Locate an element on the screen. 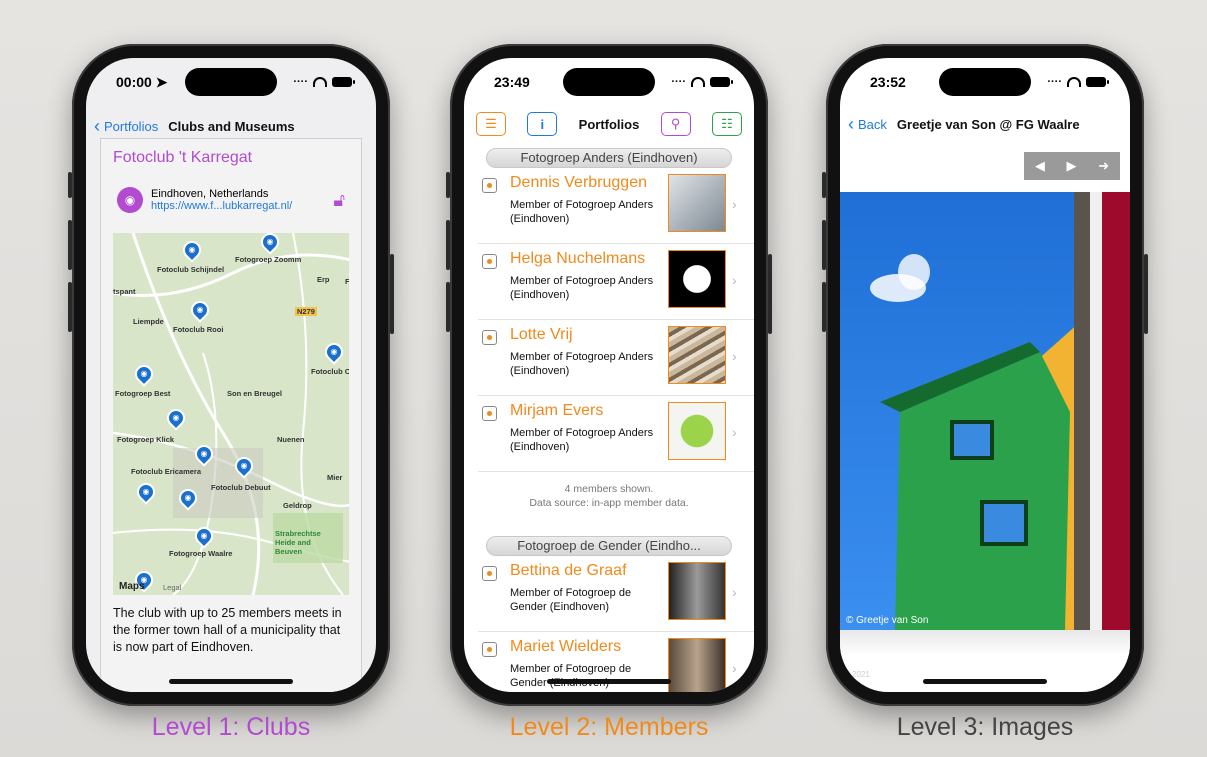 The image size is (1207, 757). map-label: Fo is located at coordinates (347, 281).